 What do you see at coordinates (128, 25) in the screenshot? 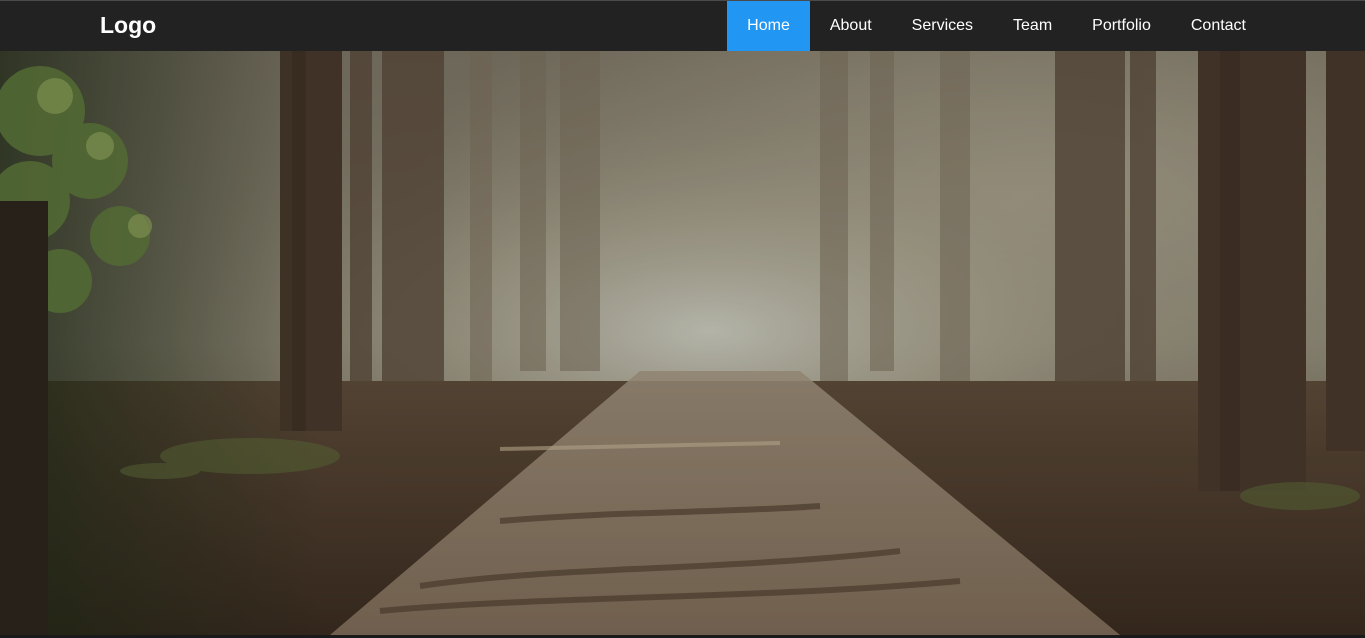
I see `logo-link: Logo` at bounding box center [128, 25].